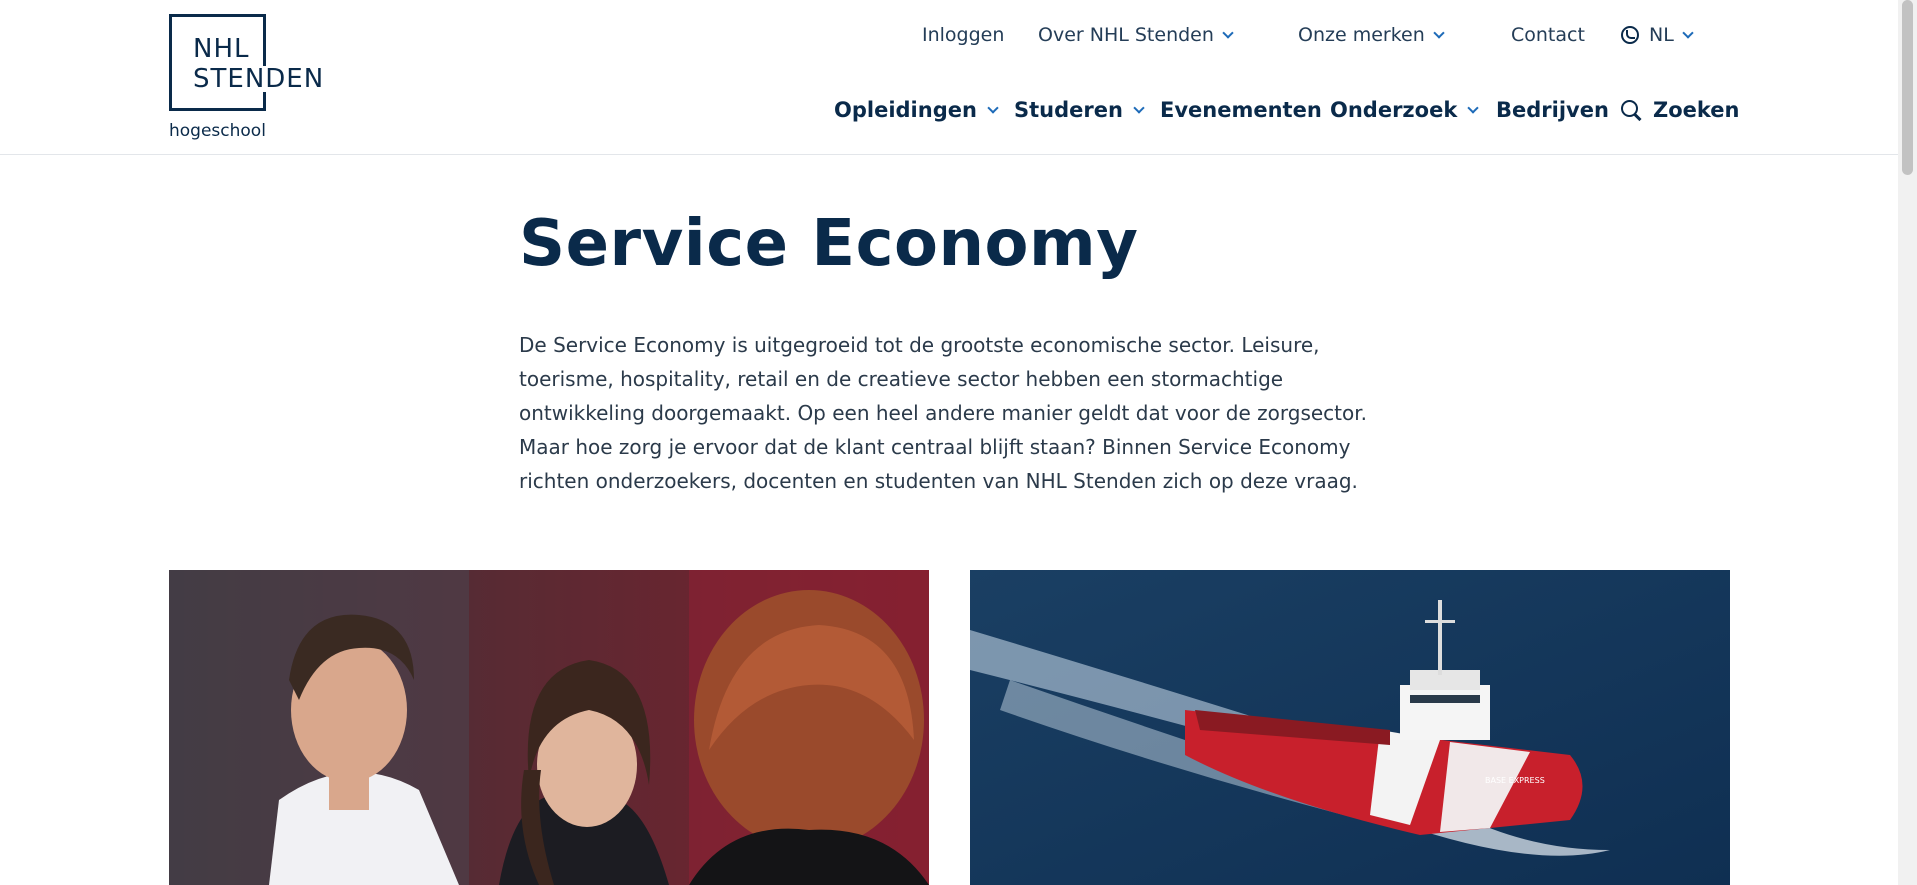  I want to click on brands-label: Onze merken, so click(1361, 35).